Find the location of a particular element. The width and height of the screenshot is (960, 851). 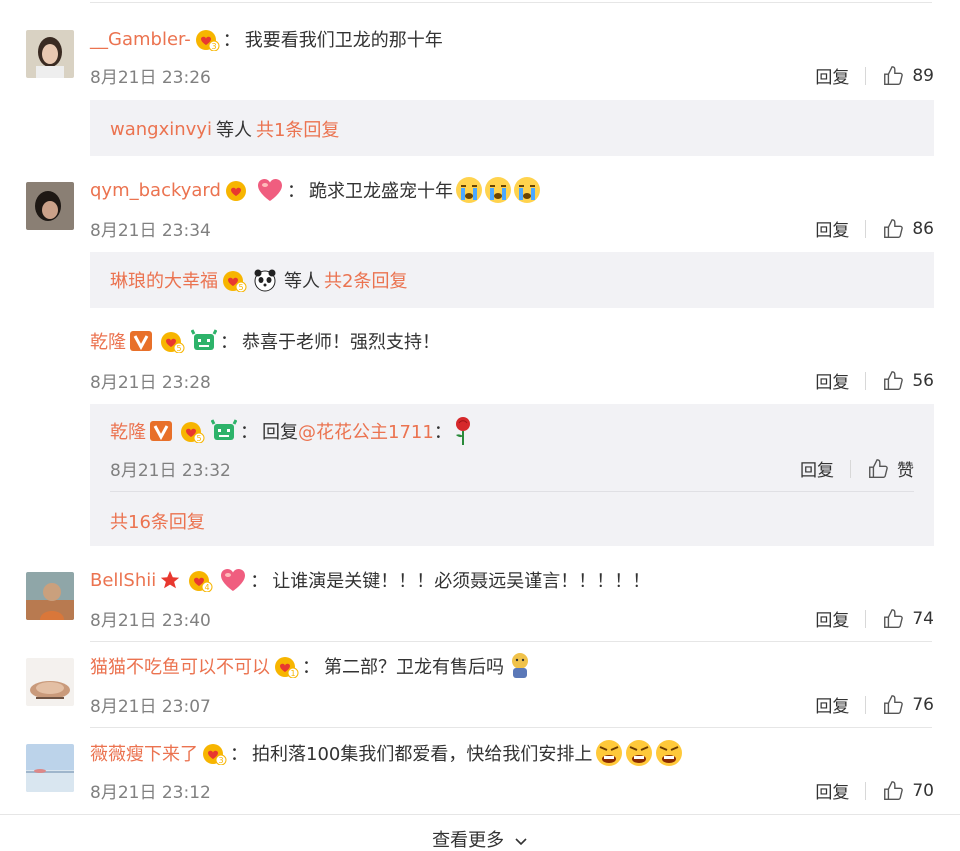

comment-text: 我要看我们卫龙的那十年 is located at coordinates (343, 40).